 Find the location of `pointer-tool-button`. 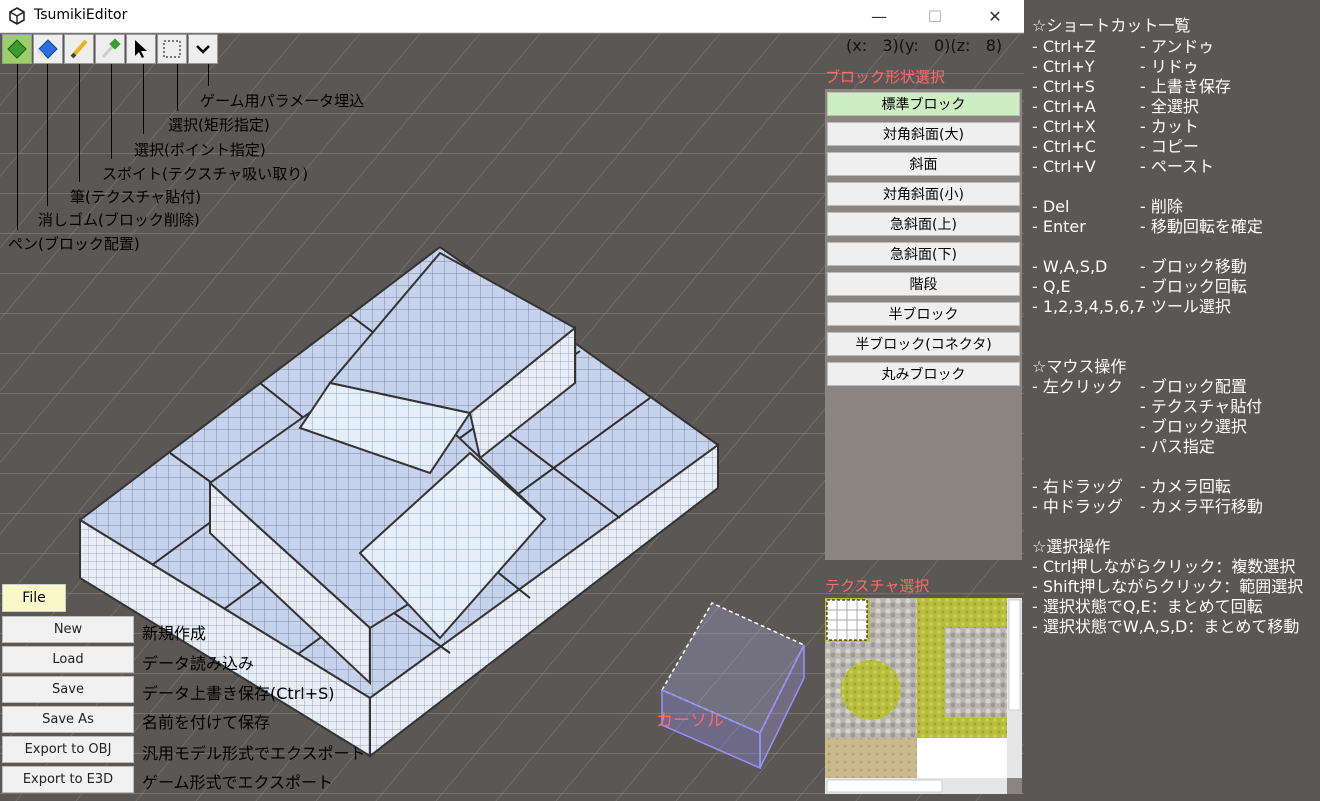

pointer-tool-button is located at coordinates (141, 49).